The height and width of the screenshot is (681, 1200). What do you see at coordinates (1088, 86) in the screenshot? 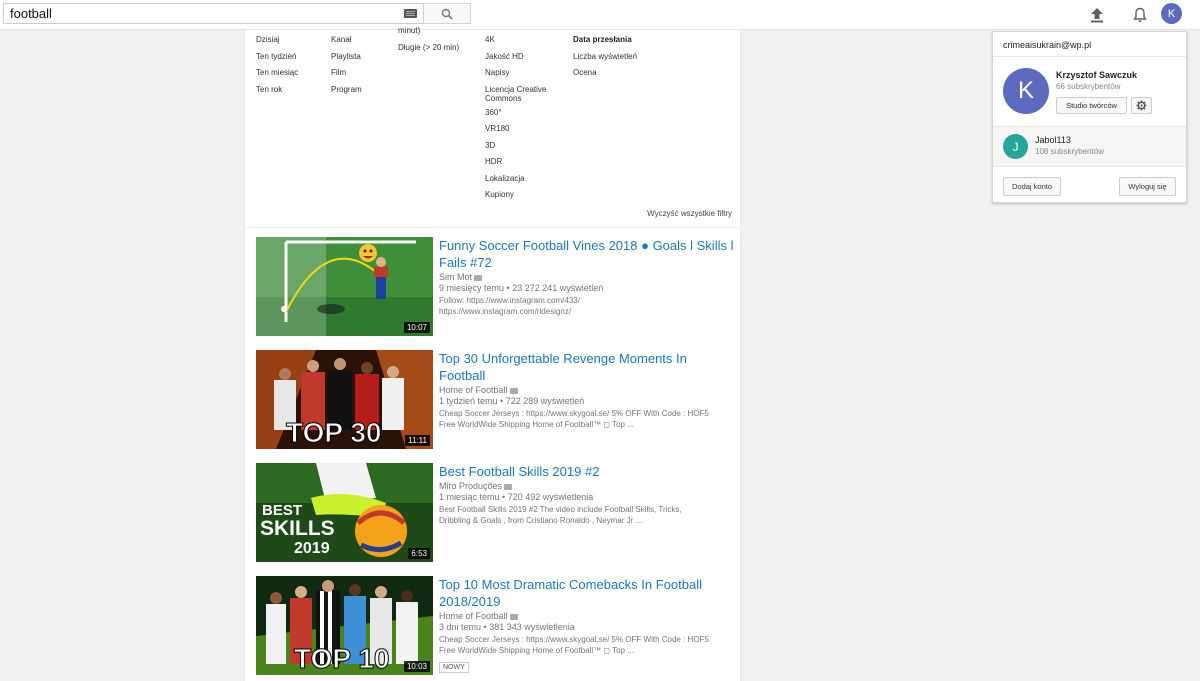
I see `account-subscribers: 66 subskrybentów` at bounding box center [1088, 86].